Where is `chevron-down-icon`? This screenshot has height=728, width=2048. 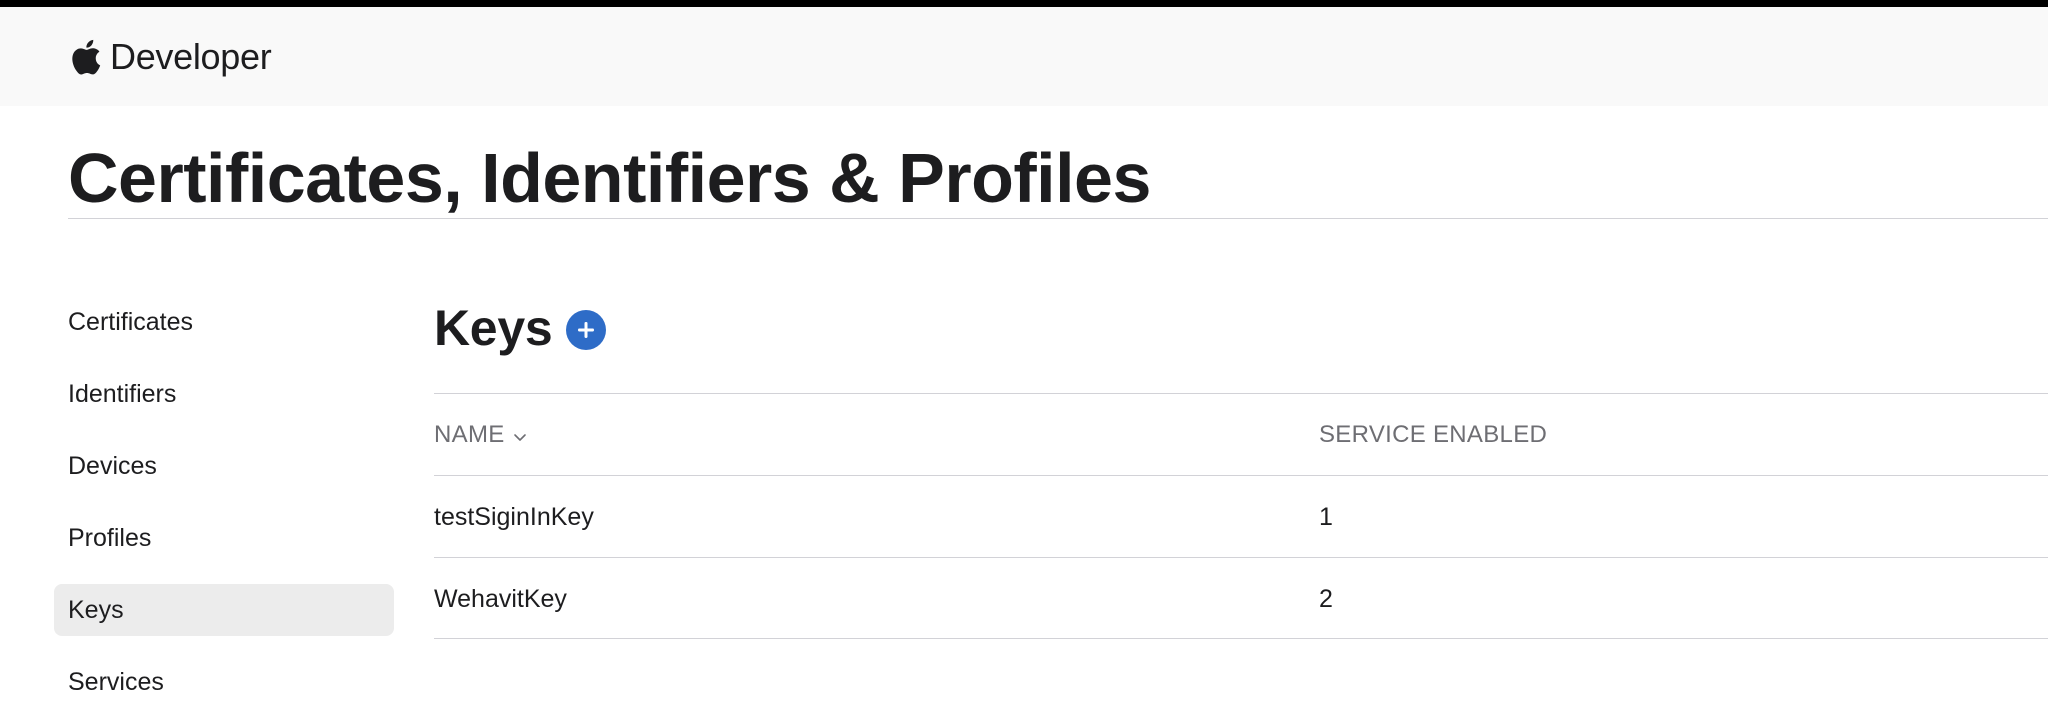 chevron-down-icon is located at coordinates (520, 437).